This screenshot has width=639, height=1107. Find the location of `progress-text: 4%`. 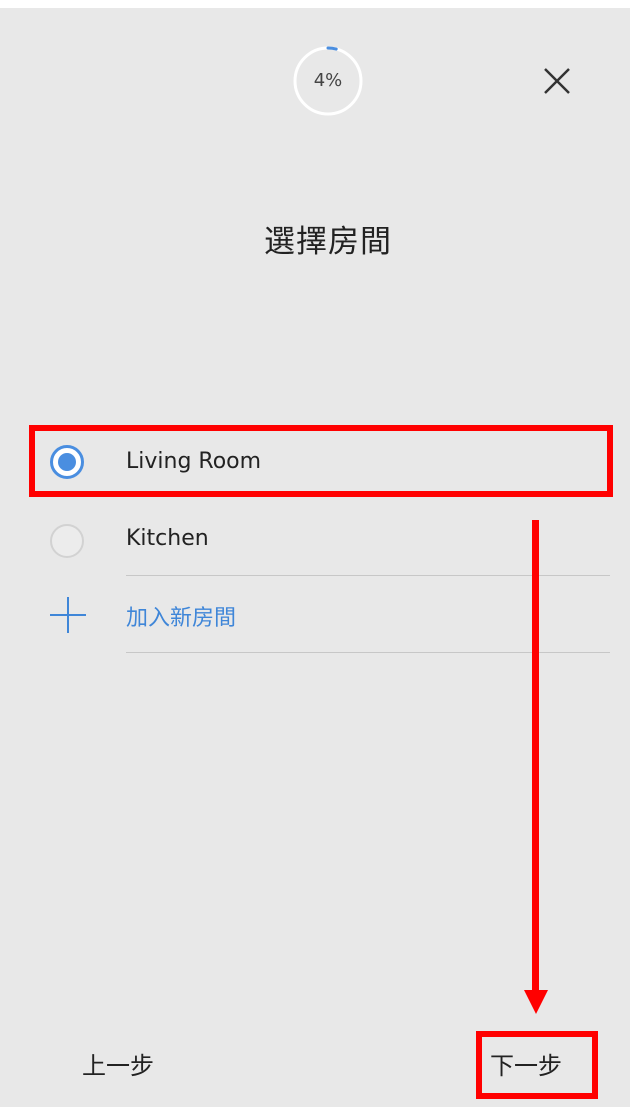

progress-text: 4% is located at coordinates (328, 80).